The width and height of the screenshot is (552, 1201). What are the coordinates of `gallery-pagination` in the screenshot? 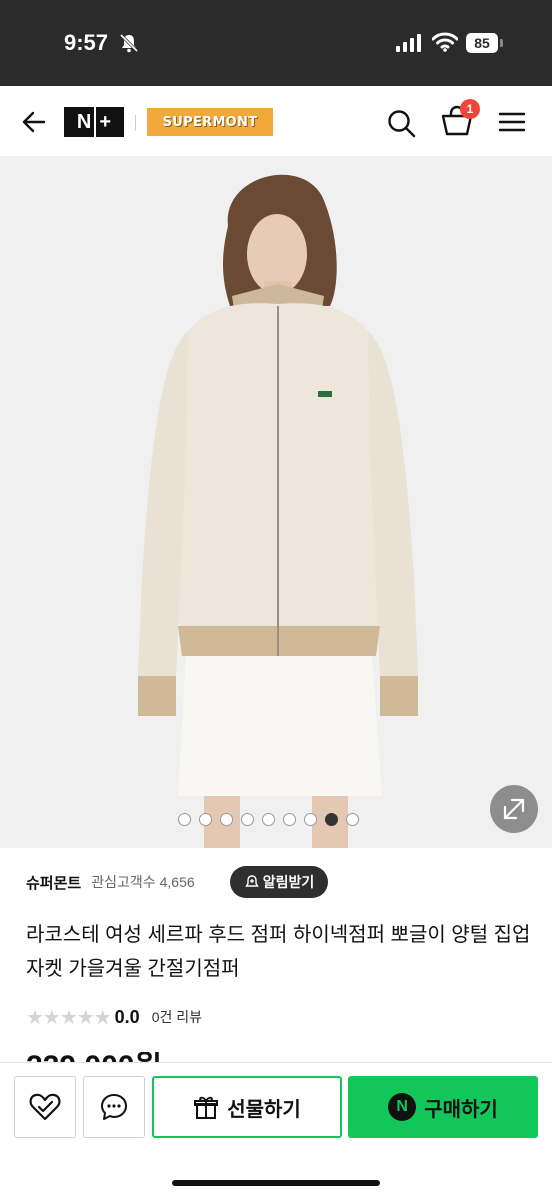 It's located at (268, 821).